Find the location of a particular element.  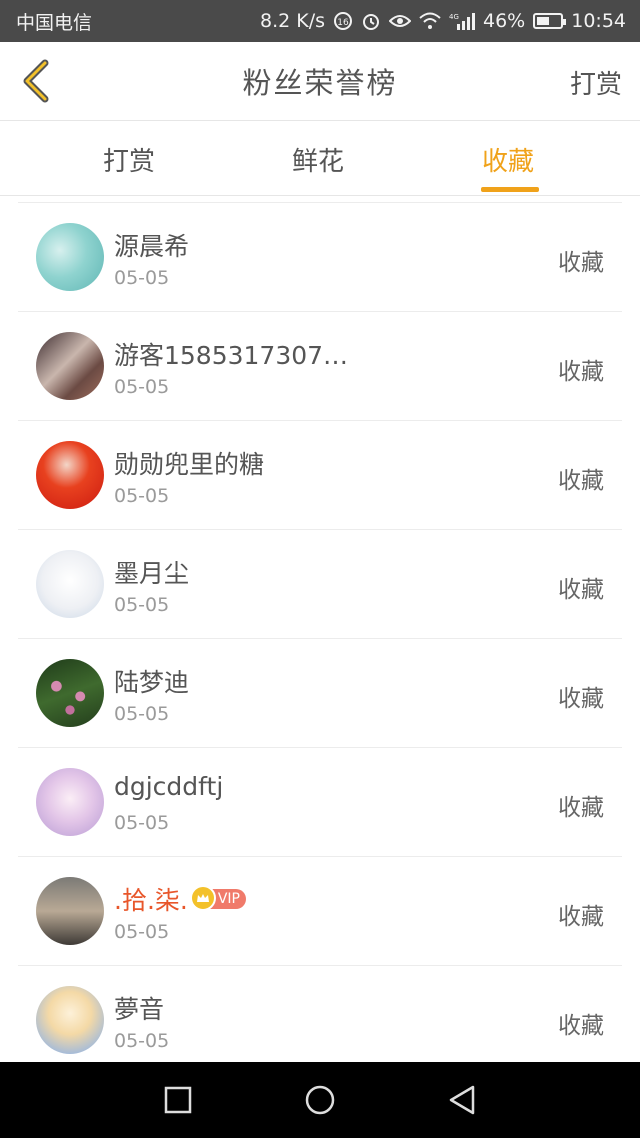

fan-name: 源晨希 is located at coordinates (152, 246).